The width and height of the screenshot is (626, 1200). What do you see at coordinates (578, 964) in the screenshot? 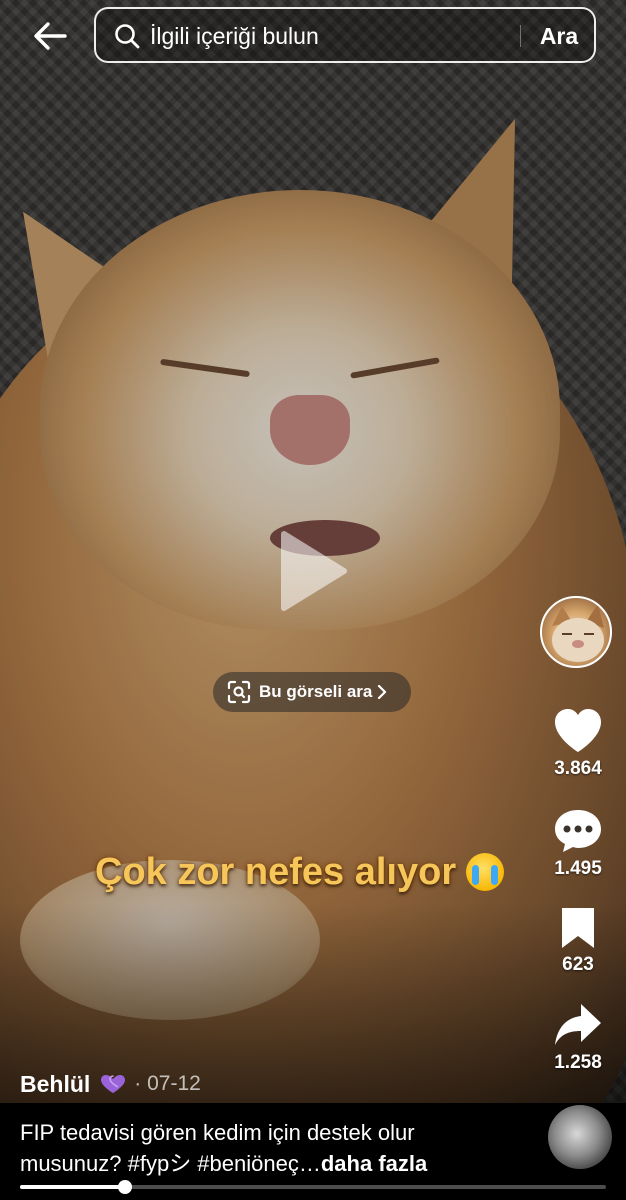
I see `save-count: 623` at bounding box center [578, 964].